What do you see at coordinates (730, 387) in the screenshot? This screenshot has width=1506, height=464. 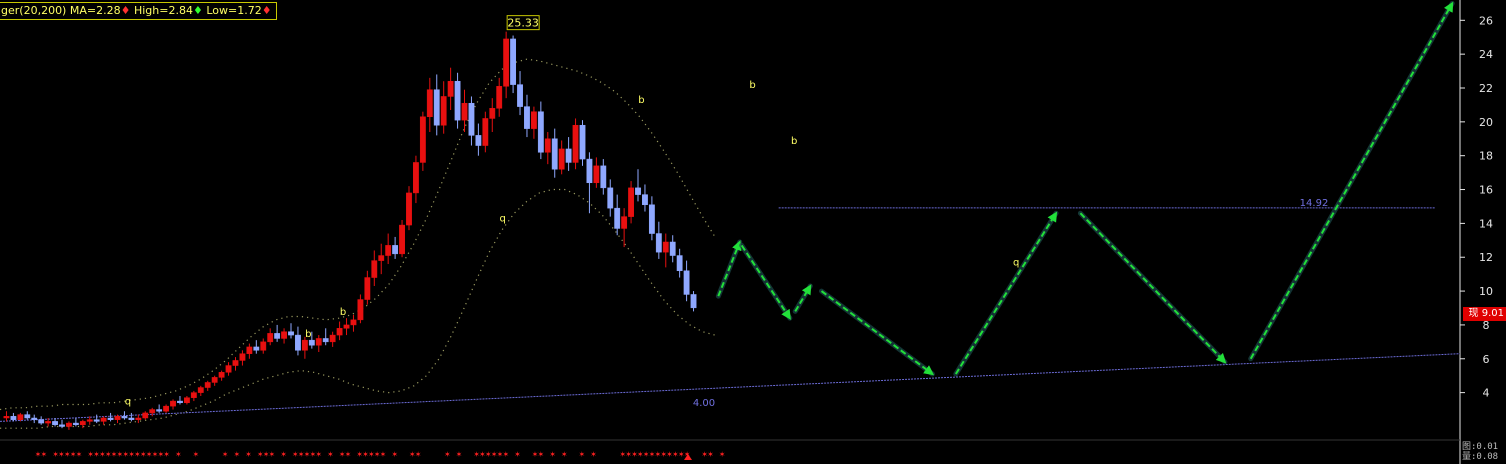 I see `support-trendline` at bounding box center [730, 387].